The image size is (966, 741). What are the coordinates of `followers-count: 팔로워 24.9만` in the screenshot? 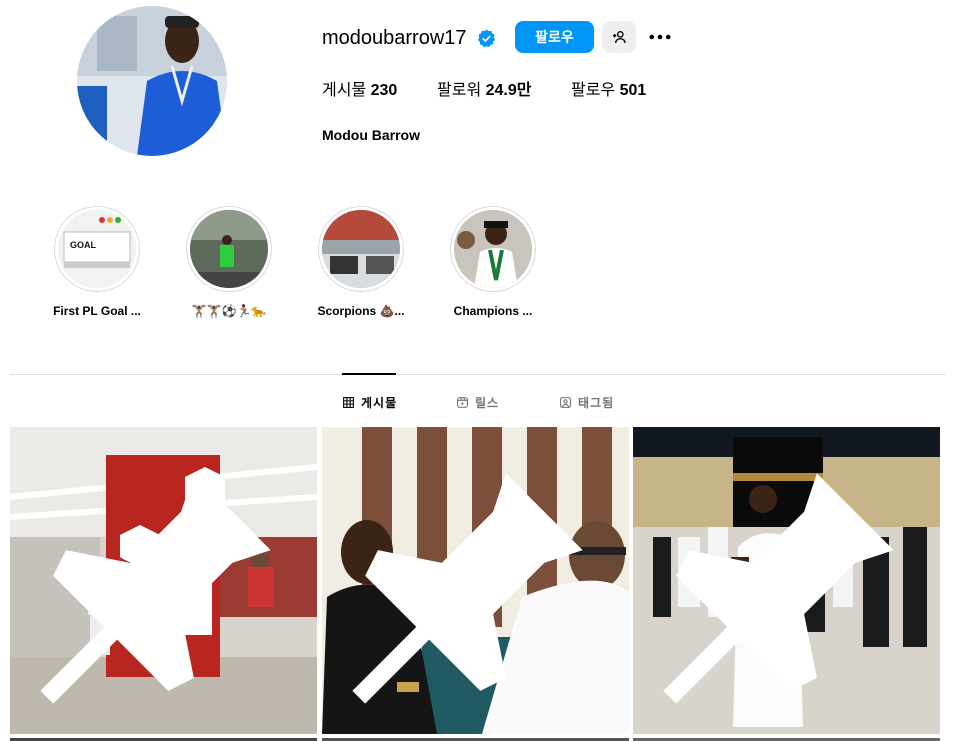 It's located at (484, 91).